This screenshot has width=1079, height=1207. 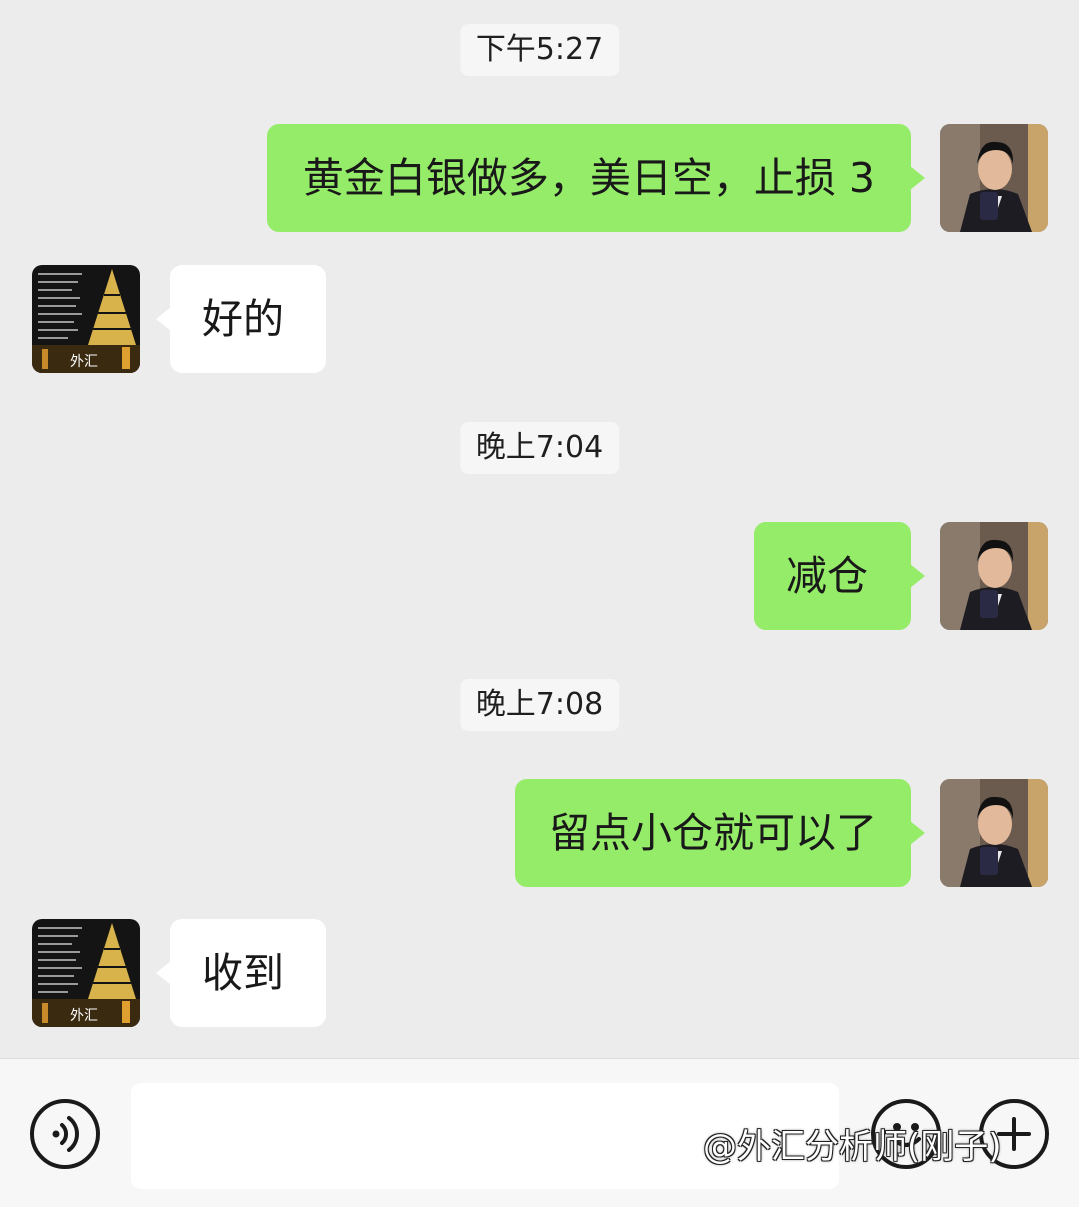 I want to click on watermark: @外汇分析师(刚子), so click(x=852, y=1147).